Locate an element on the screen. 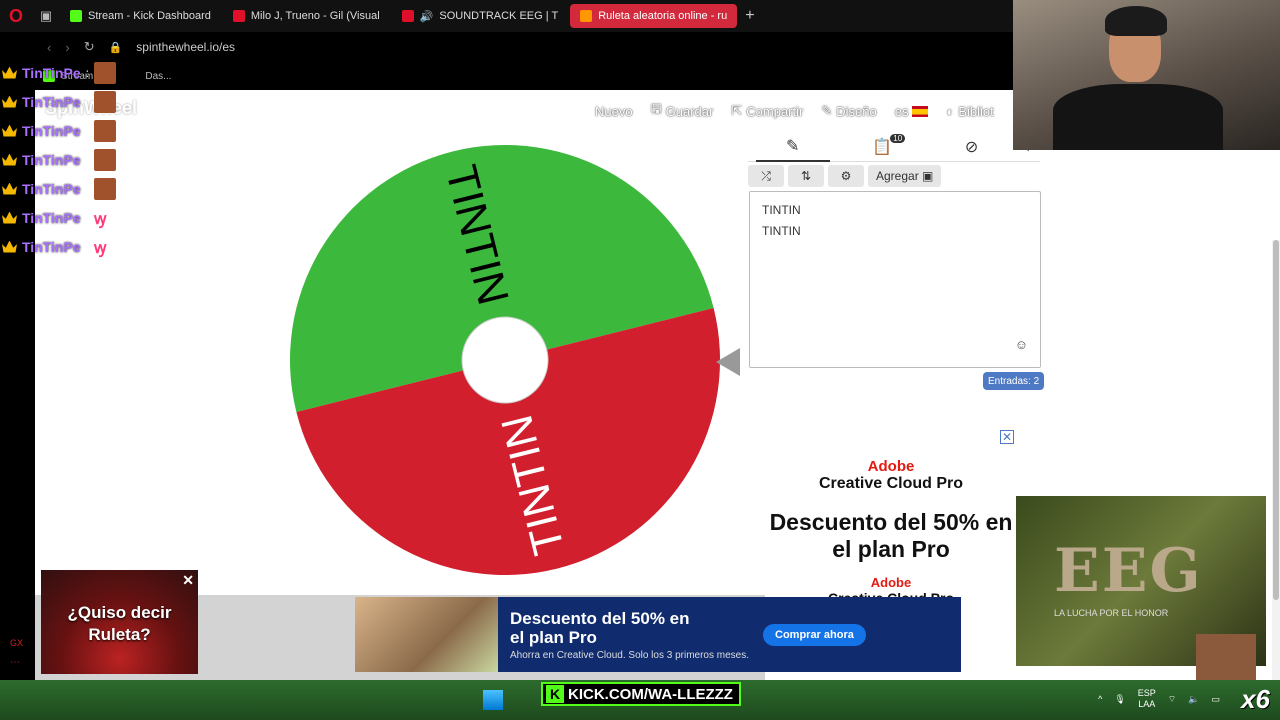  ruleta-promo: ✕ ¿Quiso decir Ruleta? is located at coordinates (119, 622).